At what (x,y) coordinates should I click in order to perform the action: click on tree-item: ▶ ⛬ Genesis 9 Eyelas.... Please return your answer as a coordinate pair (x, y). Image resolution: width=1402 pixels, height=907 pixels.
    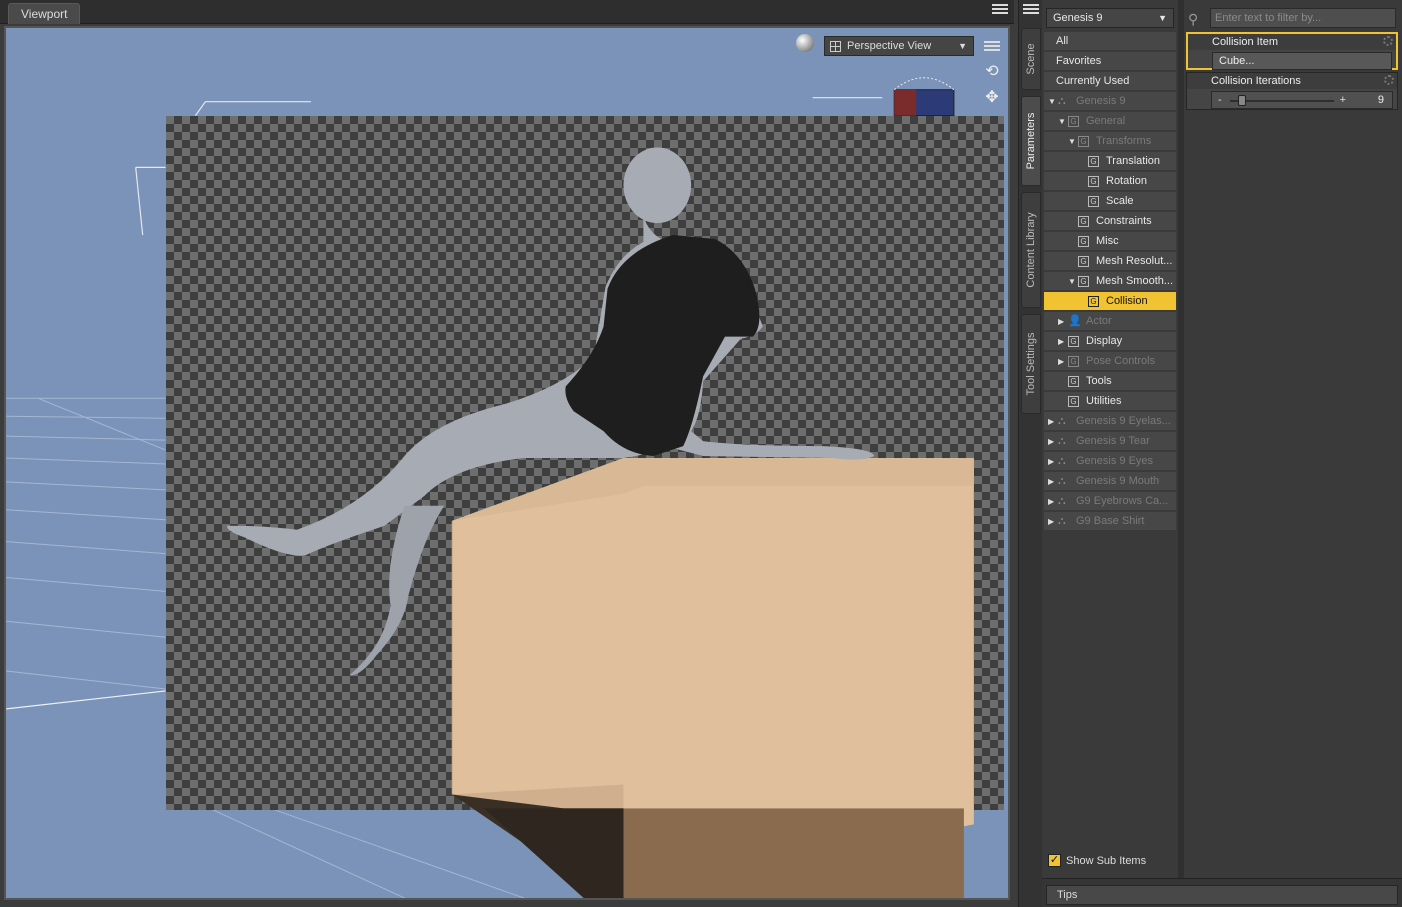
    Looking at the image, I should click on (1110, 421).